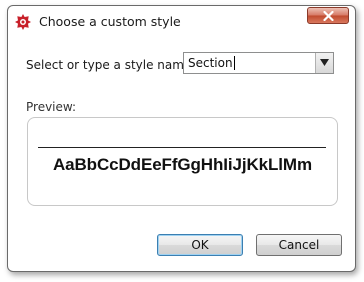  I want to click on style-name-value: Section, so click(210, 63).